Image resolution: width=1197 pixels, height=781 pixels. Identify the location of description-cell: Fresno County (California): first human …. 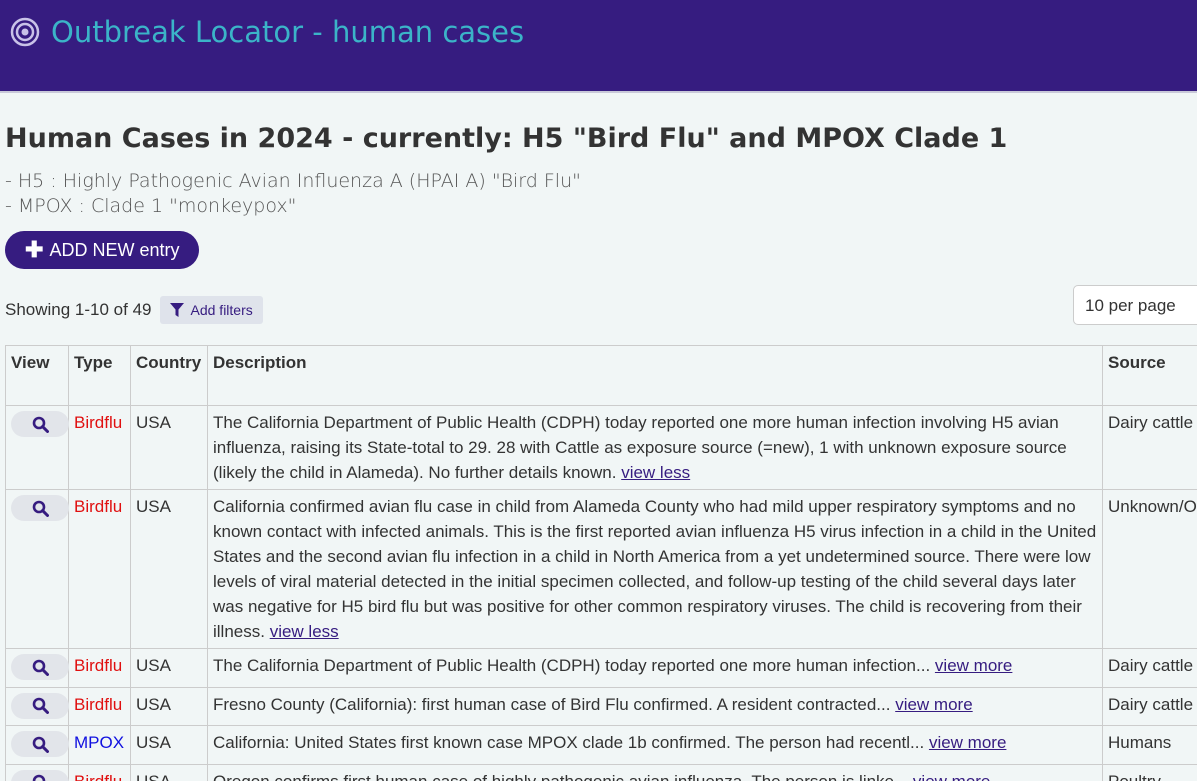
(655, 706).